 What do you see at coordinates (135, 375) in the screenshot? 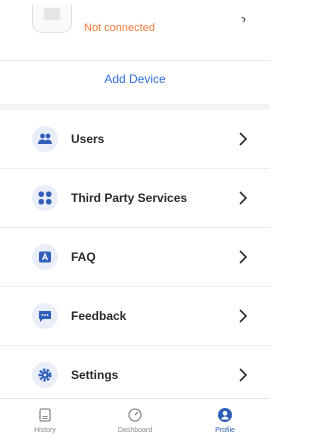
I see `menu-item-settings: Settings` at bounding box center [135, 375].